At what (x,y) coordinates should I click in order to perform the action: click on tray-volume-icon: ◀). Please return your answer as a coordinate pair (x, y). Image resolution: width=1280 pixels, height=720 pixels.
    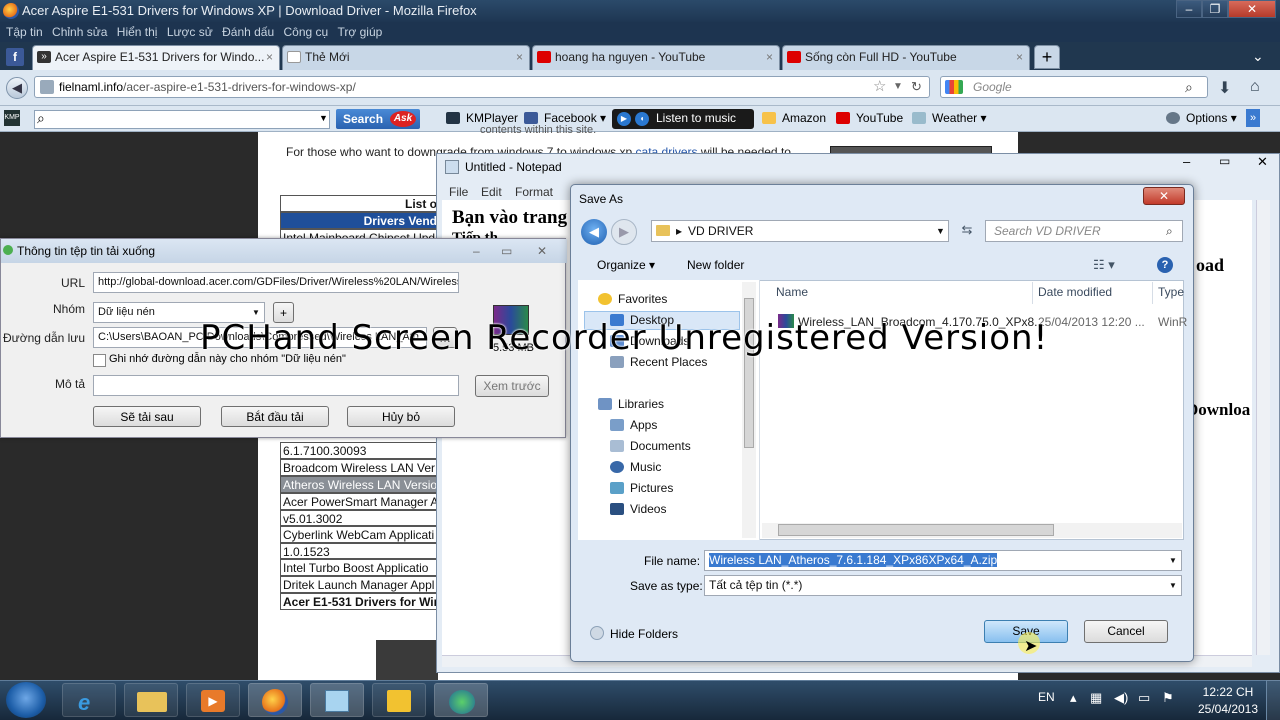
    Looking at the image, I should click on (1121, 698).